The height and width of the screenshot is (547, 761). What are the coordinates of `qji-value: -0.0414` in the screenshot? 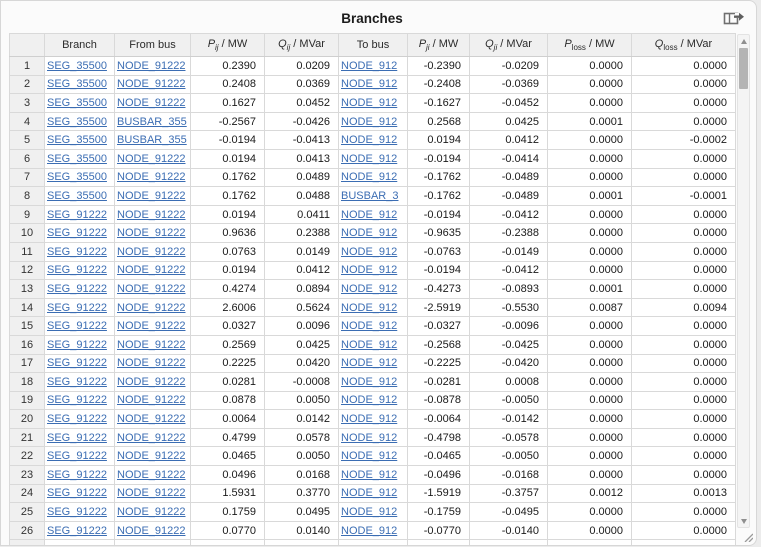 It's located at (508, 158).